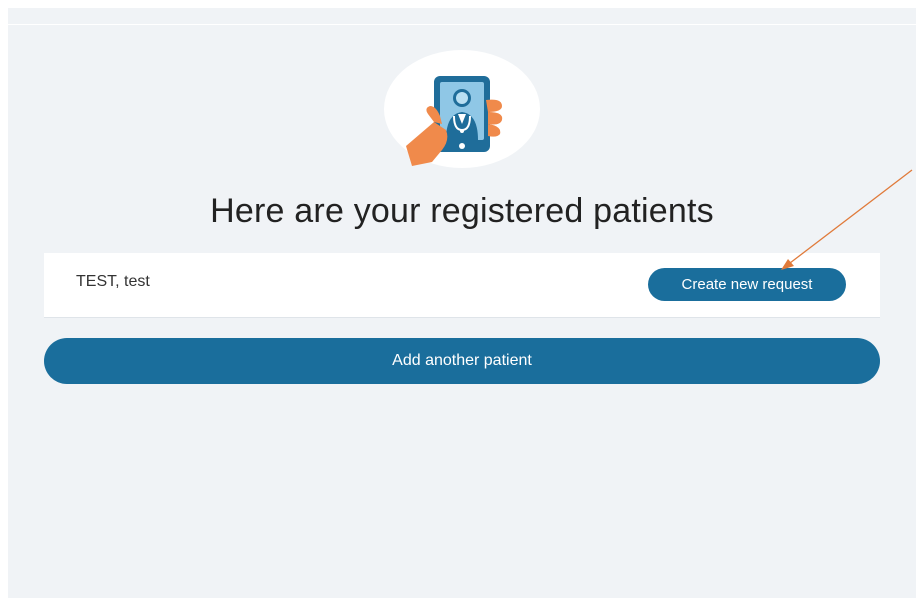  What do you see at coordinates (462, 285) in the screenshot?
I see `patient-card: TEST, test Create new request` at bounding box center [462, 285].